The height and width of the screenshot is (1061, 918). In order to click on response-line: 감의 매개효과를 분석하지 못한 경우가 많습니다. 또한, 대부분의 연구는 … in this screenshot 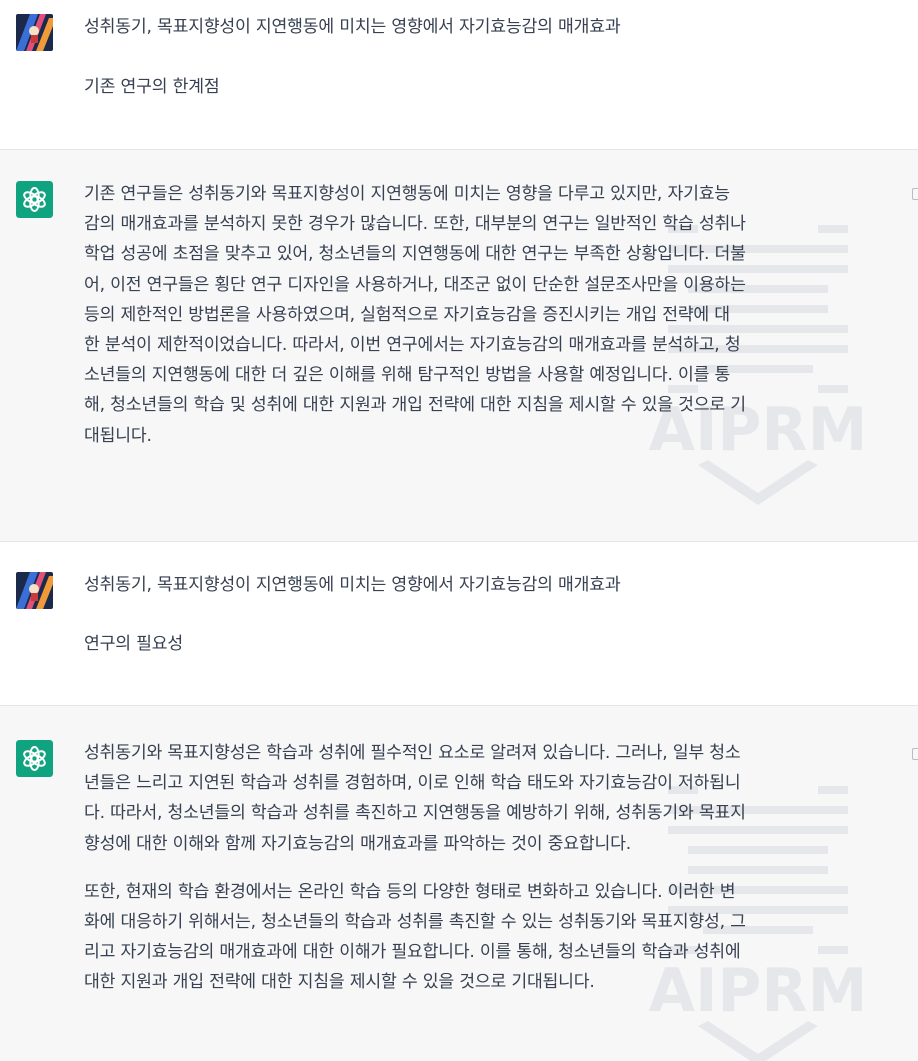, I will do `click(415, 224)`.